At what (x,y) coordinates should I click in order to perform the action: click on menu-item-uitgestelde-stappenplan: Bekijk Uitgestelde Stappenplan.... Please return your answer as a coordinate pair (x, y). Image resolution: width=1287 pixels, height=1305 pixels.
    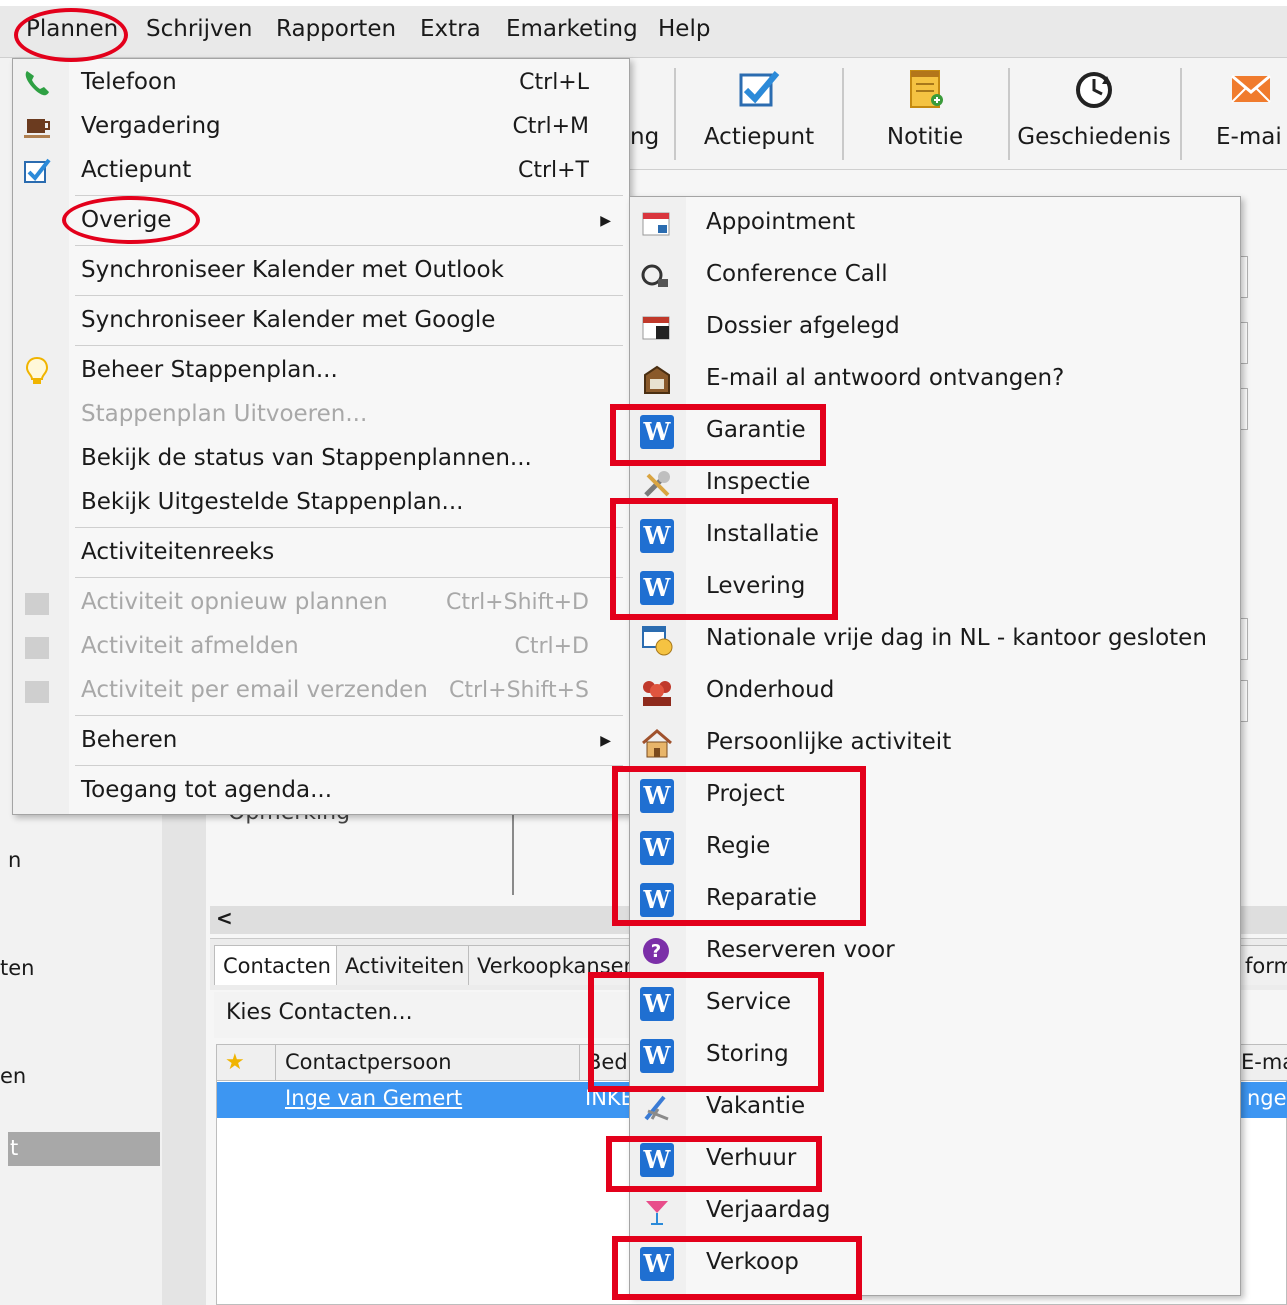
    Looking at the image, I should click on (272, 502).